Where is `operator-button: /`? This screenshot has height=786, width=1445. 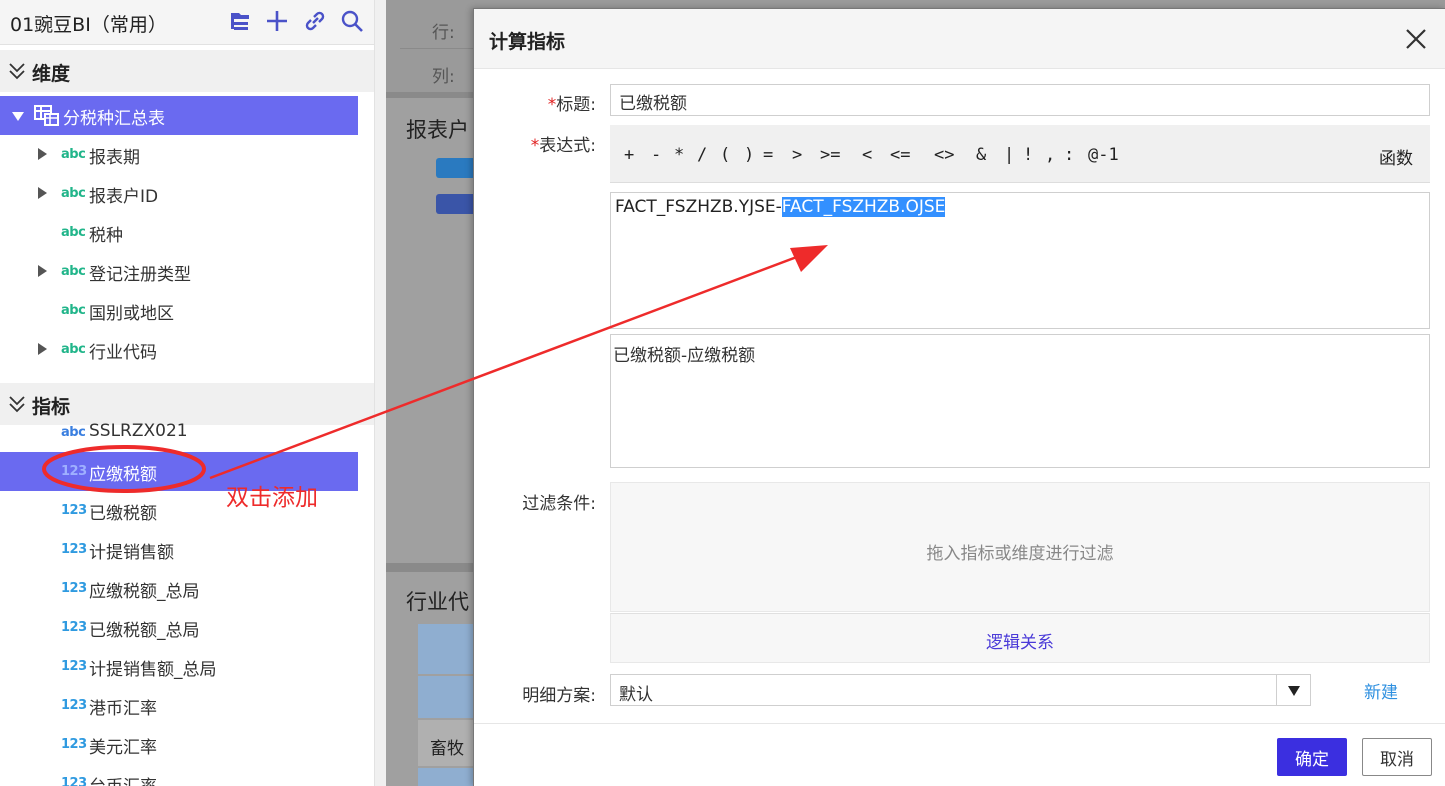 operator-button: / is located at coordinates (702, 155).